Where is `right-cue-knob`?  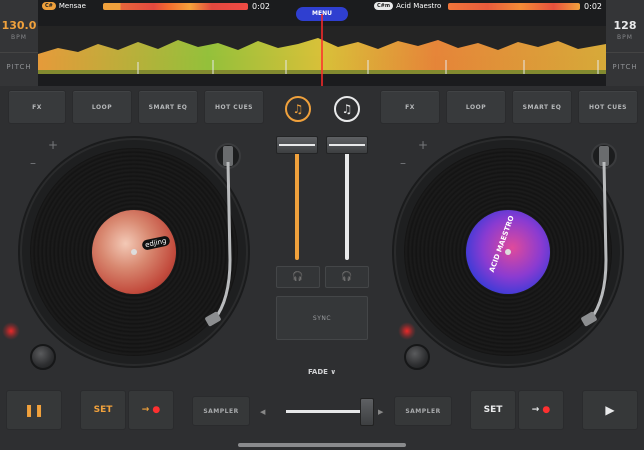
right-cue-knob is located at coordinates (417, 357).